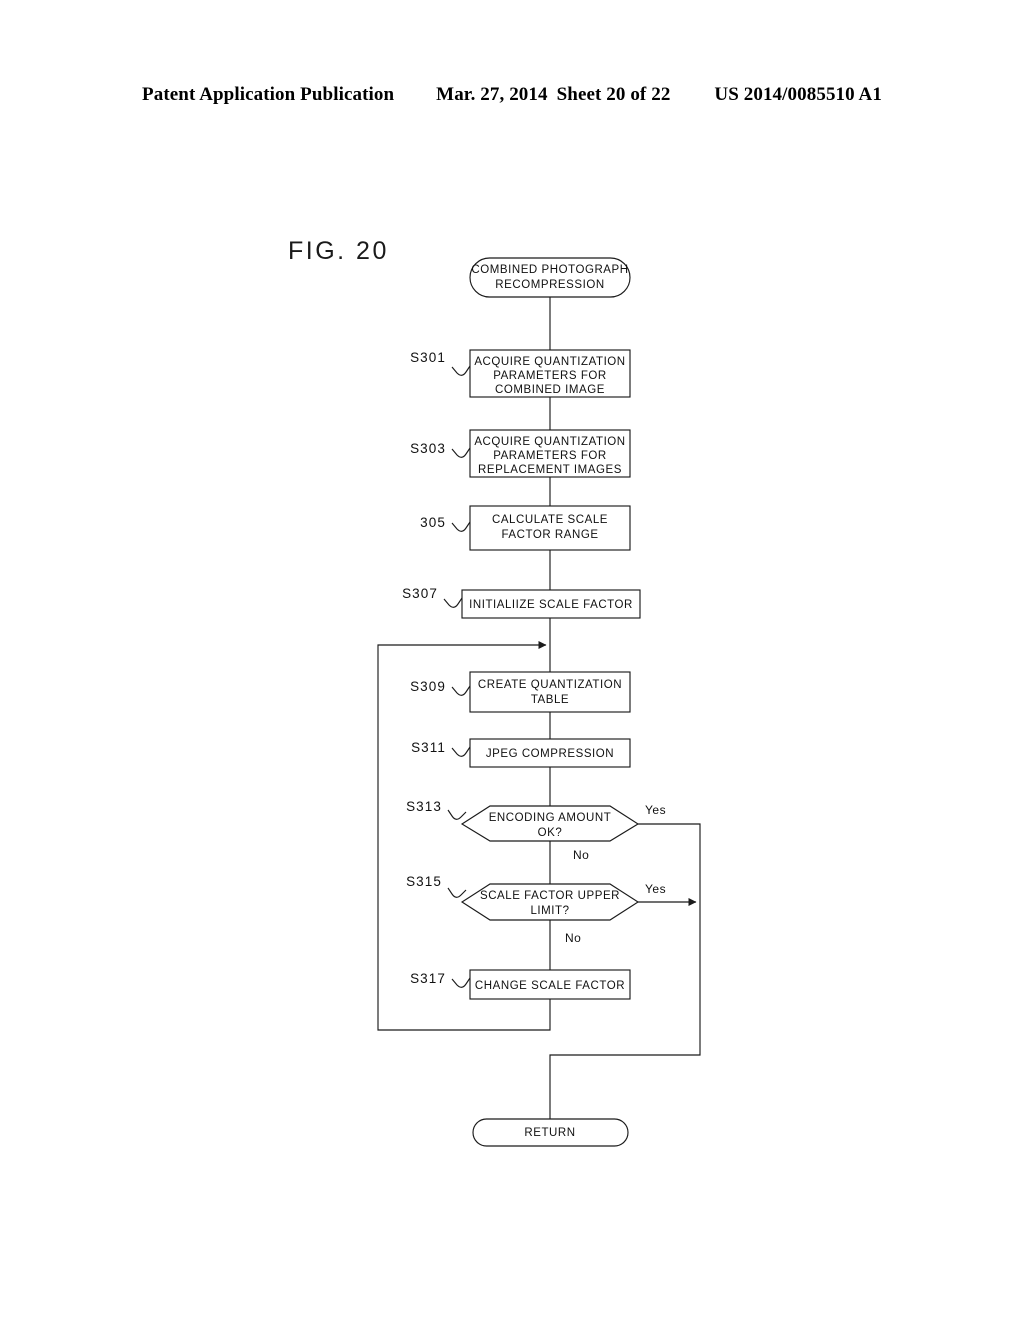  I want to click on node-s307: INITIALIIZE SCALE FACTOR S307, so click(521, 602).